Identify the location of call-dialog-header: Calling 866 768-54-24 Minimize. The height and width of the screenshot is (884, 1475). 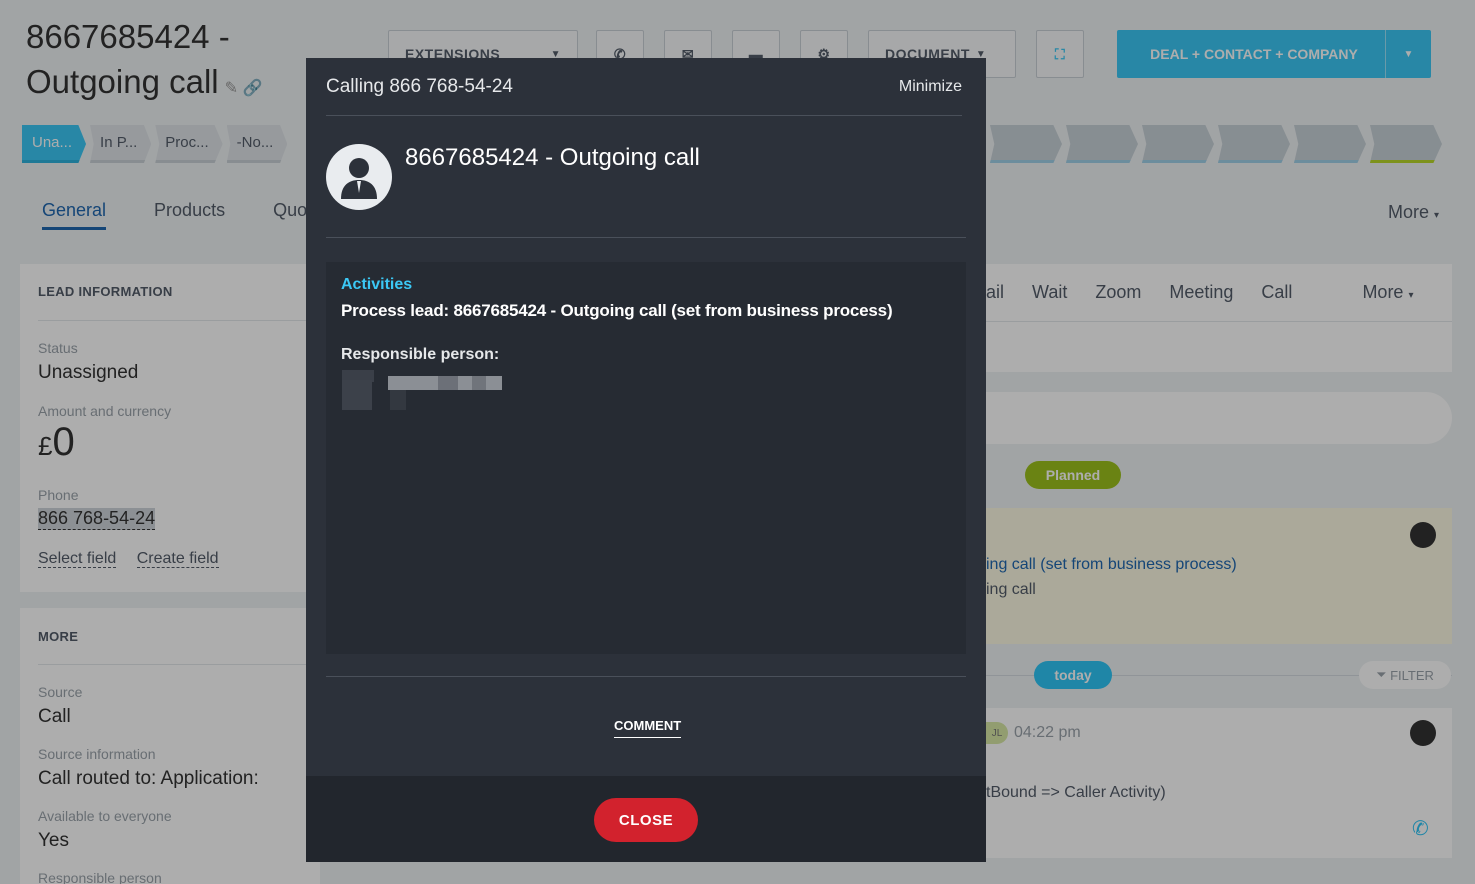
(644, 87).